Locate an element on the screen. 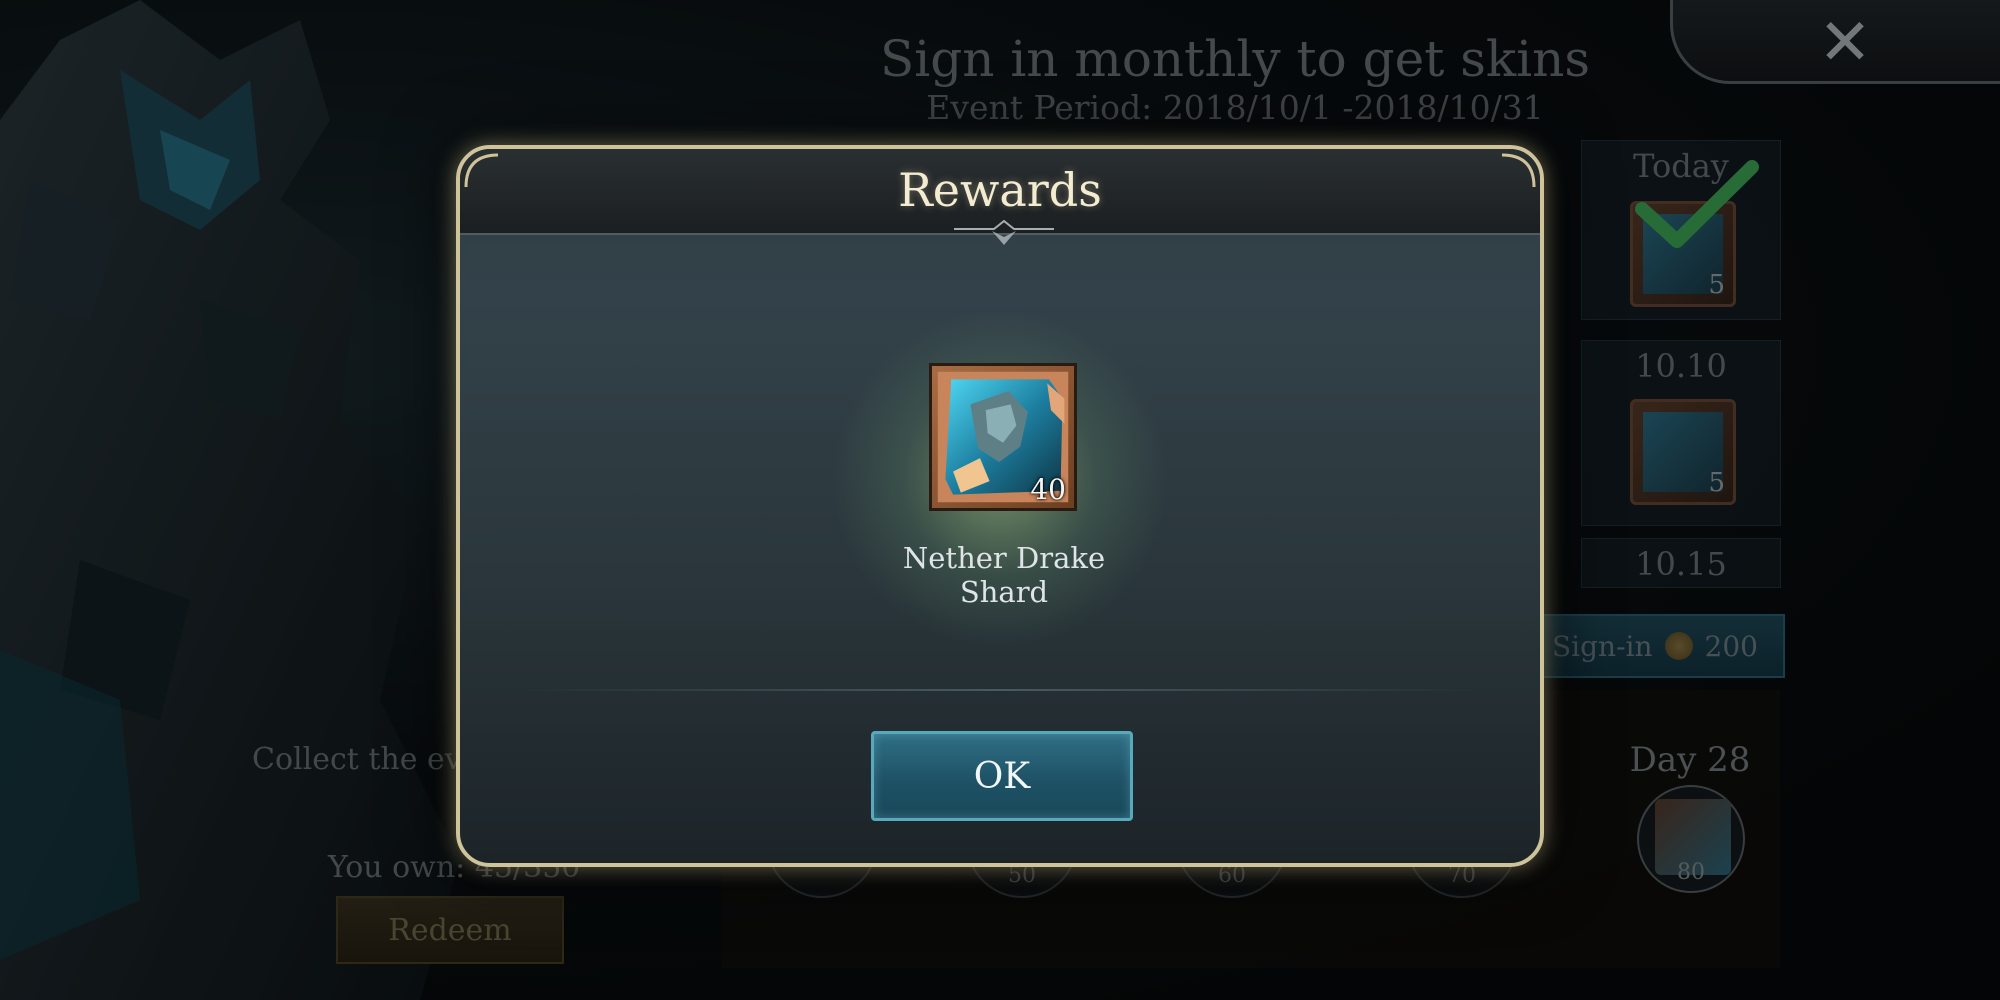  reward-quantity: 40 is located at coordinates (1048, 489).